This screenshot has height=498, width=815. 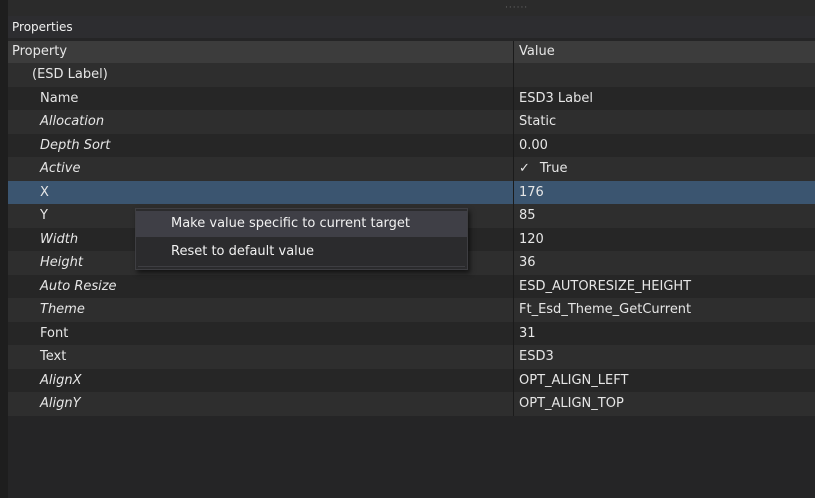 I want to click on property-name: Height, so click(x=61, y=262).